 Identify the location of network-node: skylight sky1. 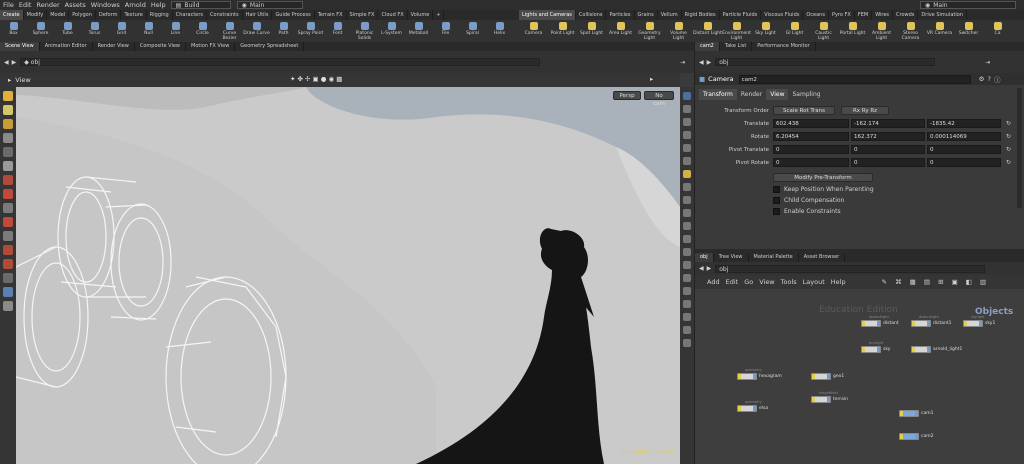
(979, 321).